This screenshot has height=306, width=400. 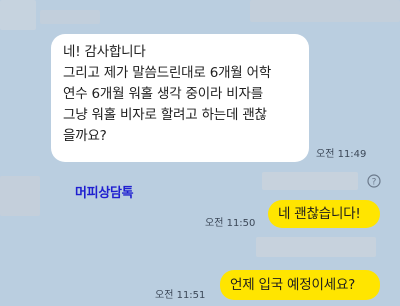 What do you see at coordinates (167, 73) in the screenshot?
I see `message-line: 그리고 제가 말씀드린대로 6개월 어학` at bounding box center [167, 73].